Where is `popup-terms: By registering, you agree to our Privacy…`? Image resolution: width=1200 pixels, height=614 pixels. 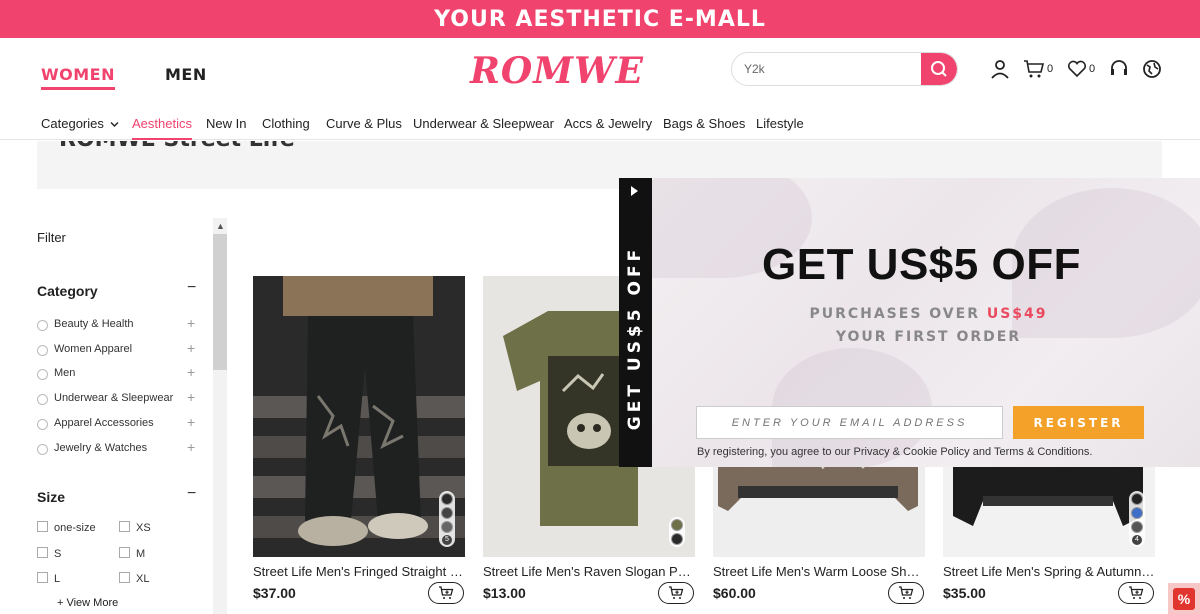
popup-terms: By registering, you agree to our Privacy… is located at coordinates (895, 452).